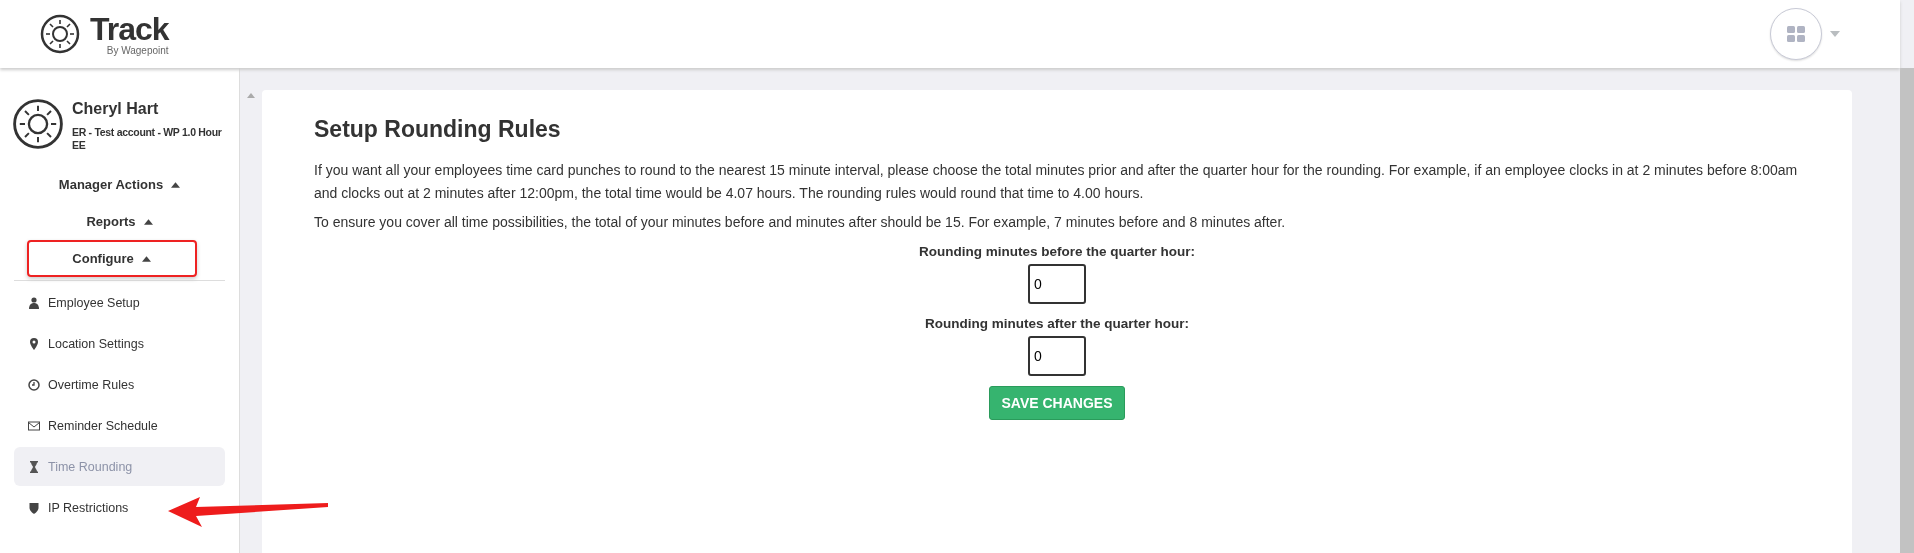 The image size is (1914, 553). I want to click on shield-icon, so click(34, 507).